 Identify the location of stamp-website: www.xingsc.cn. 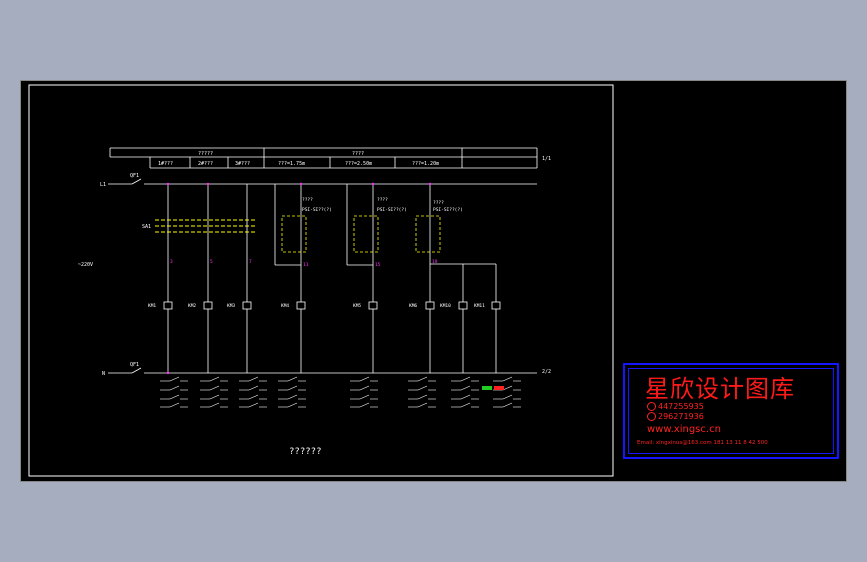
(684, 429).